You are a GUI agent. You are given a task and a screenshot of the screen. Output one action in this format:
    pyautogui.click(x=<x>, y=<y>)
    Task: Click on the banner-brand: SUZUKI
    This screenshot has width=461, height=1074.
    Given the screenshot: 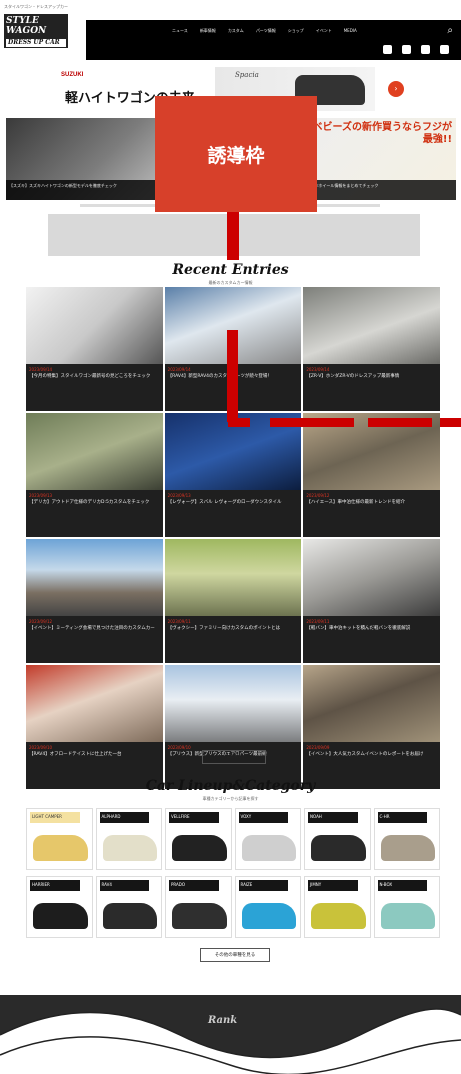 What is the action you would take?
    pyautogui.click(x=72, y=75)
    